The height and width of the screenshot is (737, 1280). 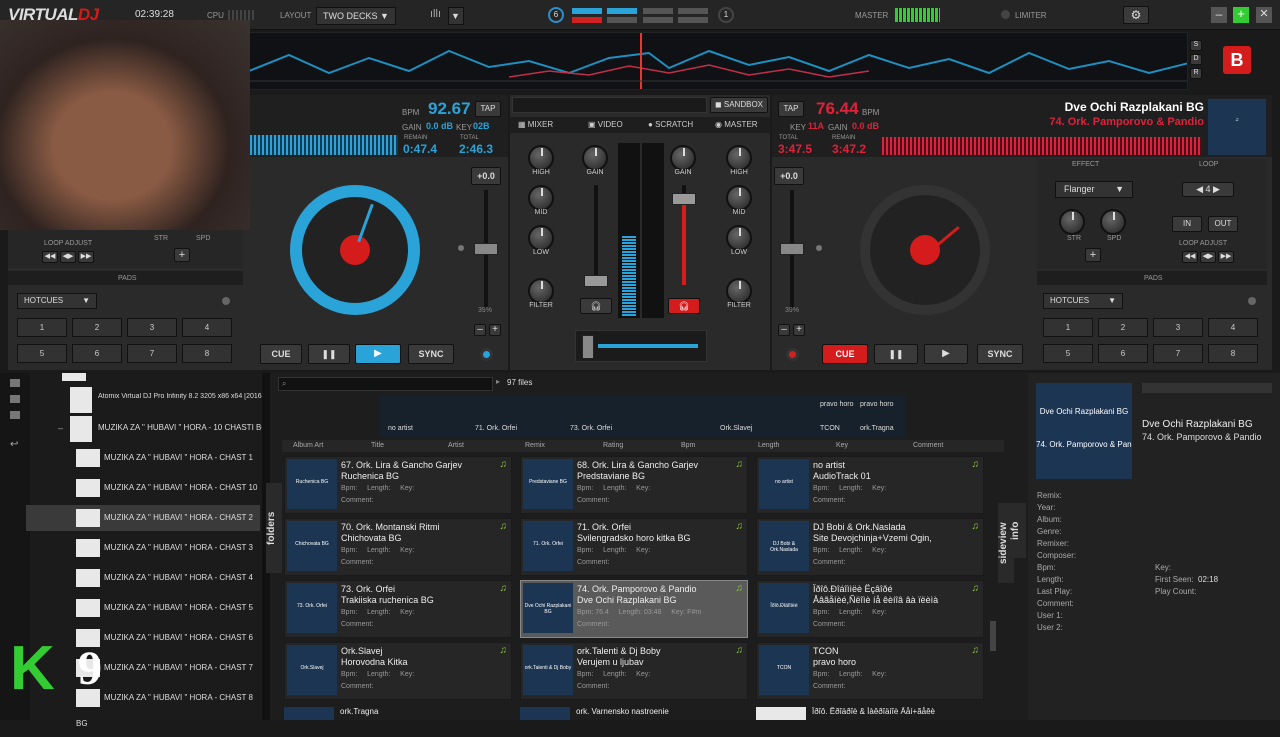 What do you see at coordinates (281, 354) in the screenshot?
I see `deck-a-cue-button: CUE` at bounding box center [281, 354].